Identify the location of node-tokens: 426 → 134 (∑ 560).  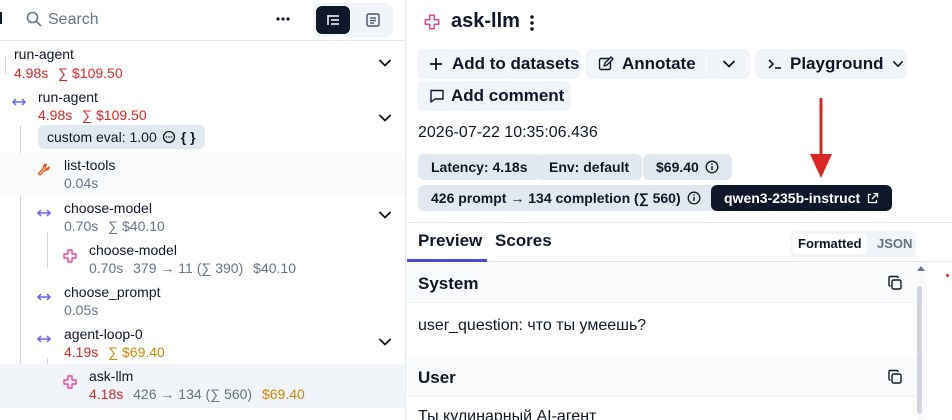
(193, 394).